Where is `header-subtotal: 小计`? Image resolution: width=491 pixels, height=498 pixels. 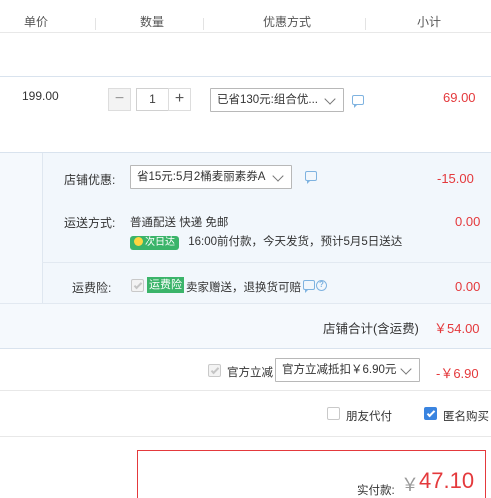
header-subtotal: 小计 is located at coordinates (429, 22).